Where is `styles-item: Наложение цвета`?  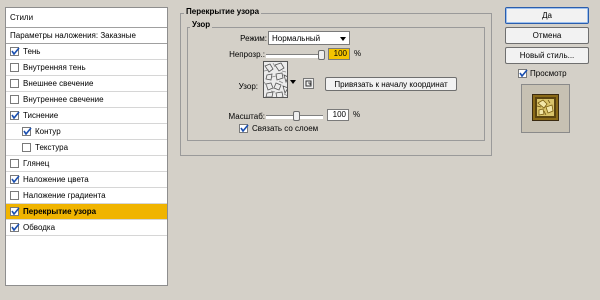 styles-item: Наложение цвета is located at coordinates (86, 180).